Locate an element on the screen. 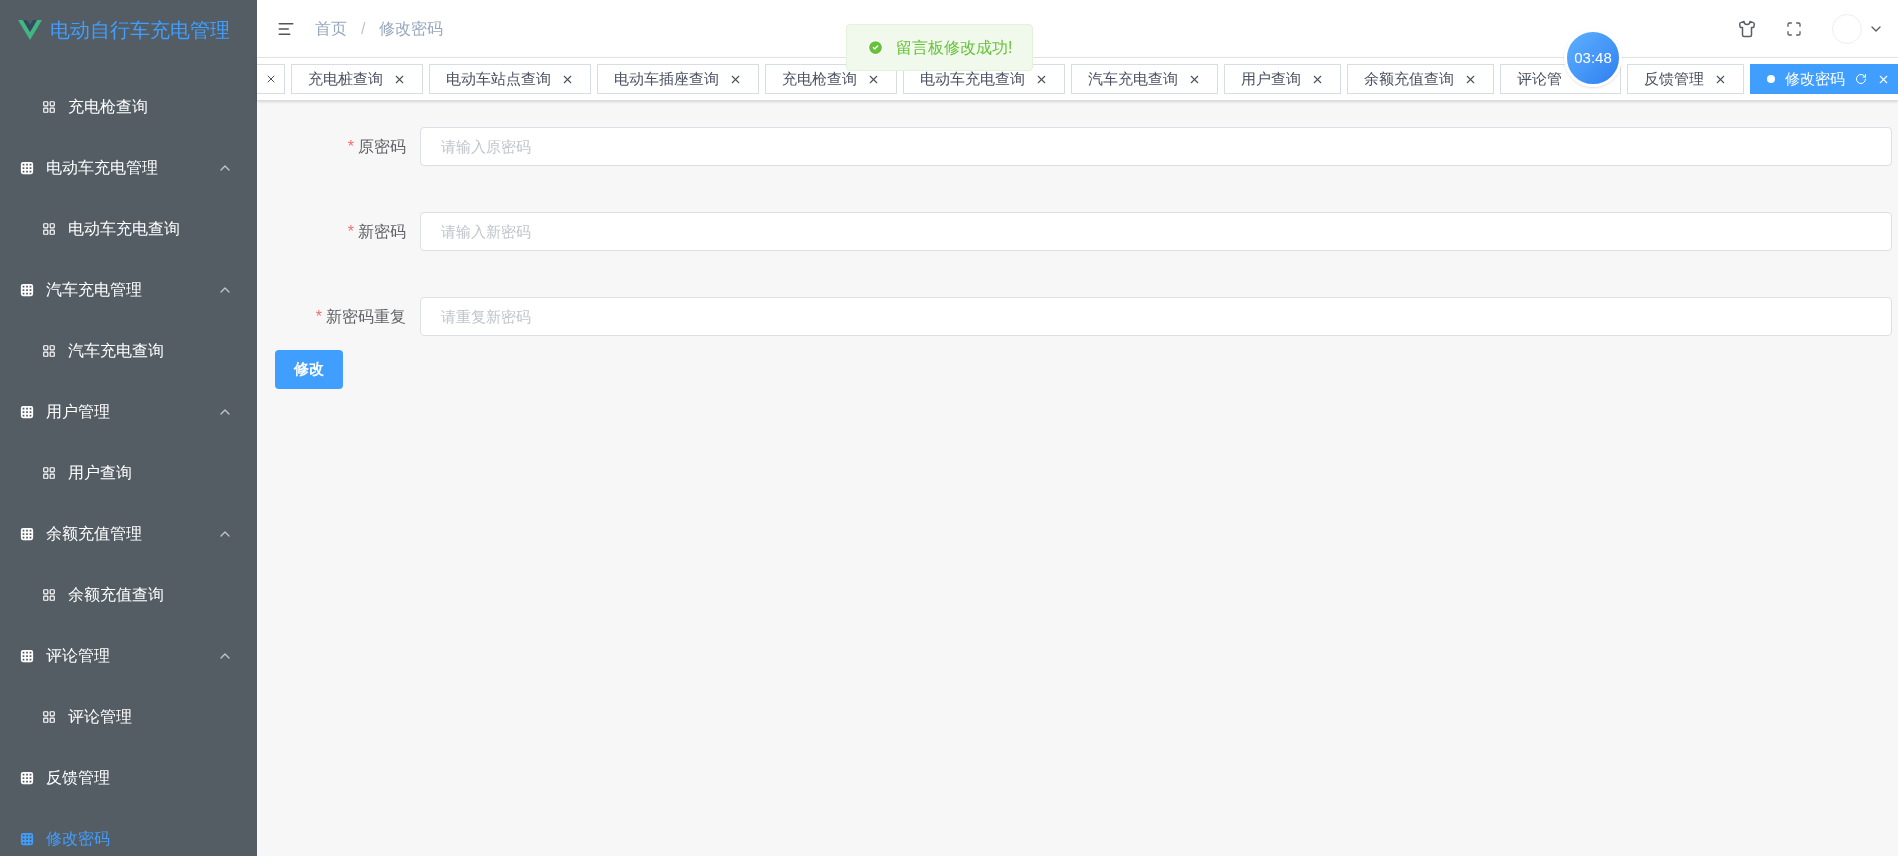 The height and width of the screenshot is (856, 1898). sidebar-item: 充电枪查询 is located at coordinates (128, 106).